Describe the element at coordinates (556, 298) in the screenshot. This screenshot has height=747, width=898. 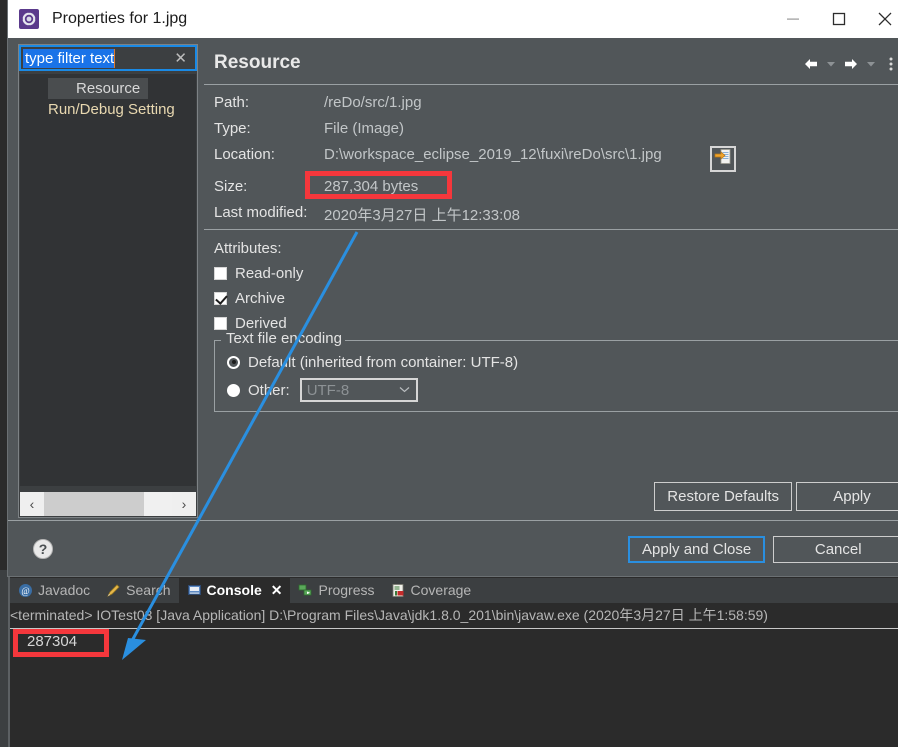
I see `checkbox-archive: Archive` at that location.